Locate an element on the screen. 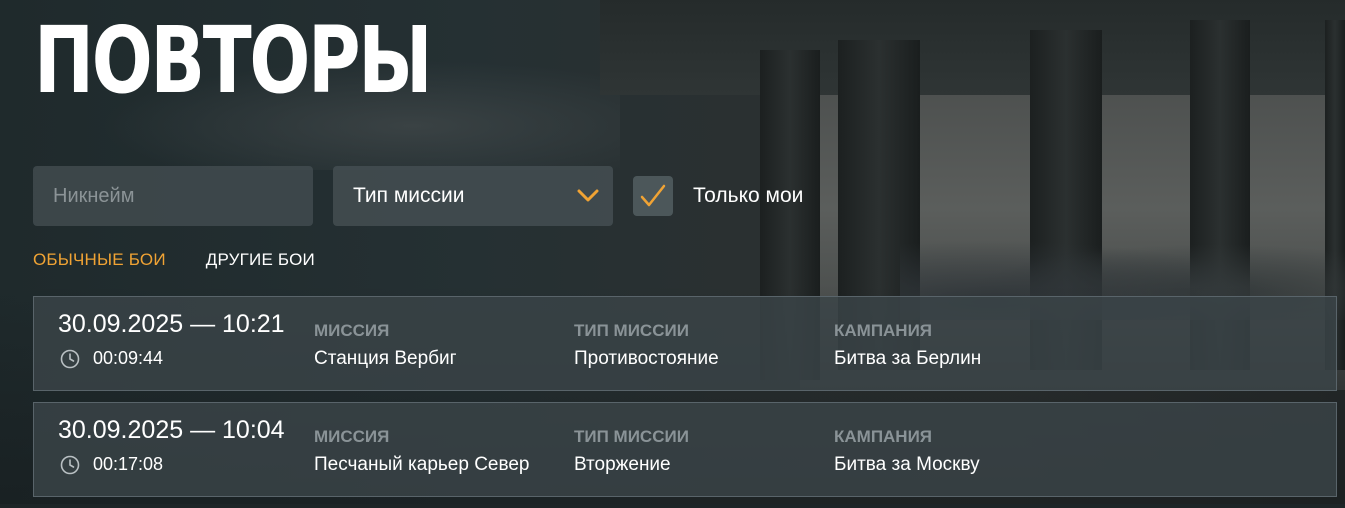 The image size is (1345, 508). campaign-field: КАМПАНИЯ Битва за Берлин is located at coordinates (907, 345).